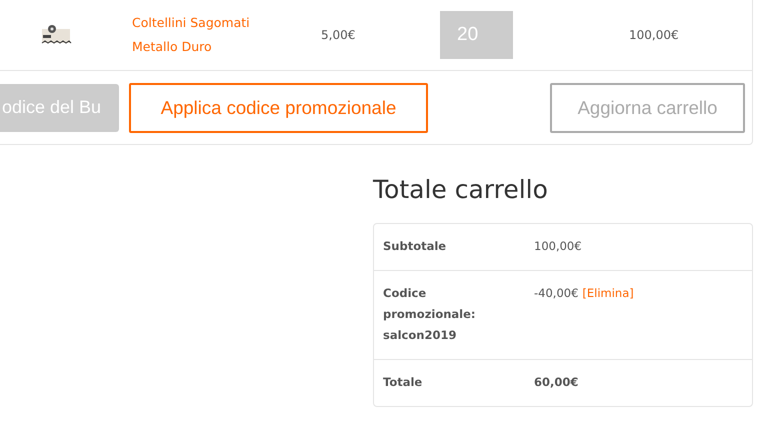 This screenshot has width=776, height=423. I want to click on cart-totals-title: Totale carrello, so click(461, 190).